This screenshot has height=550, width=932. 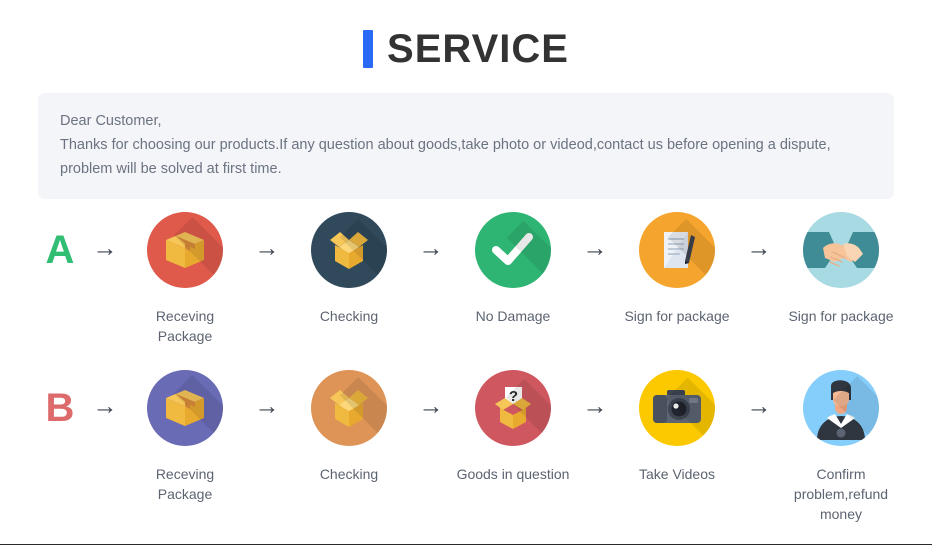 What do you see at coordinates (513, 316) in the screenshot?
I see `flow-step-label: No Damage` at bounding box center [513, 316].